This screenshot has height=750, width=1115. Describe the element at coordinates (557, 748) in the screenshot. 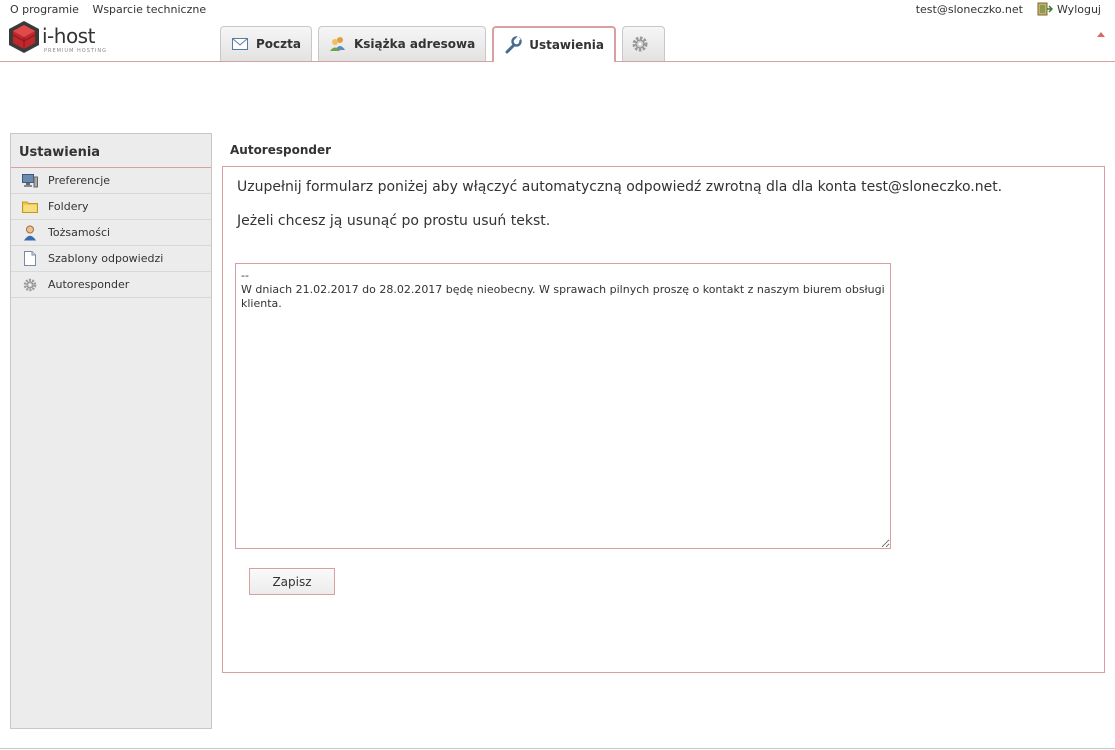

I see `bottom-divider` at that location.